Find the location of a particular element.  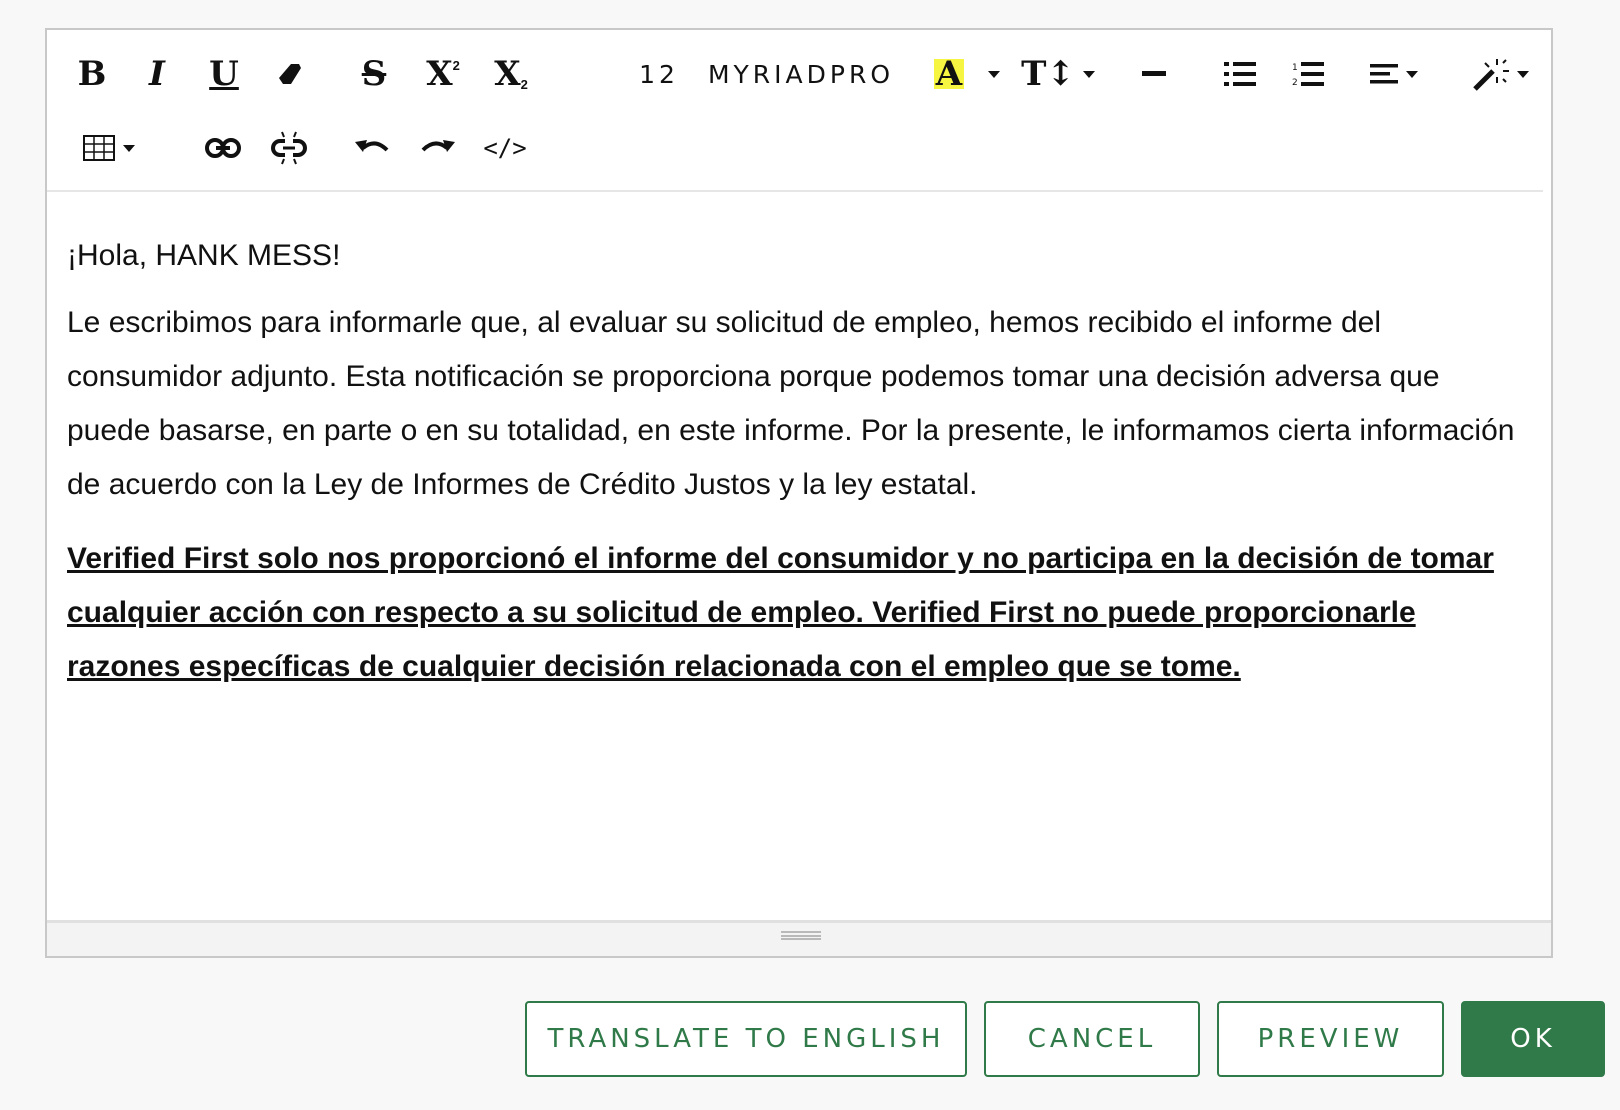

font-family-select: MYRIADPRO is located at coordinates (799, 74).